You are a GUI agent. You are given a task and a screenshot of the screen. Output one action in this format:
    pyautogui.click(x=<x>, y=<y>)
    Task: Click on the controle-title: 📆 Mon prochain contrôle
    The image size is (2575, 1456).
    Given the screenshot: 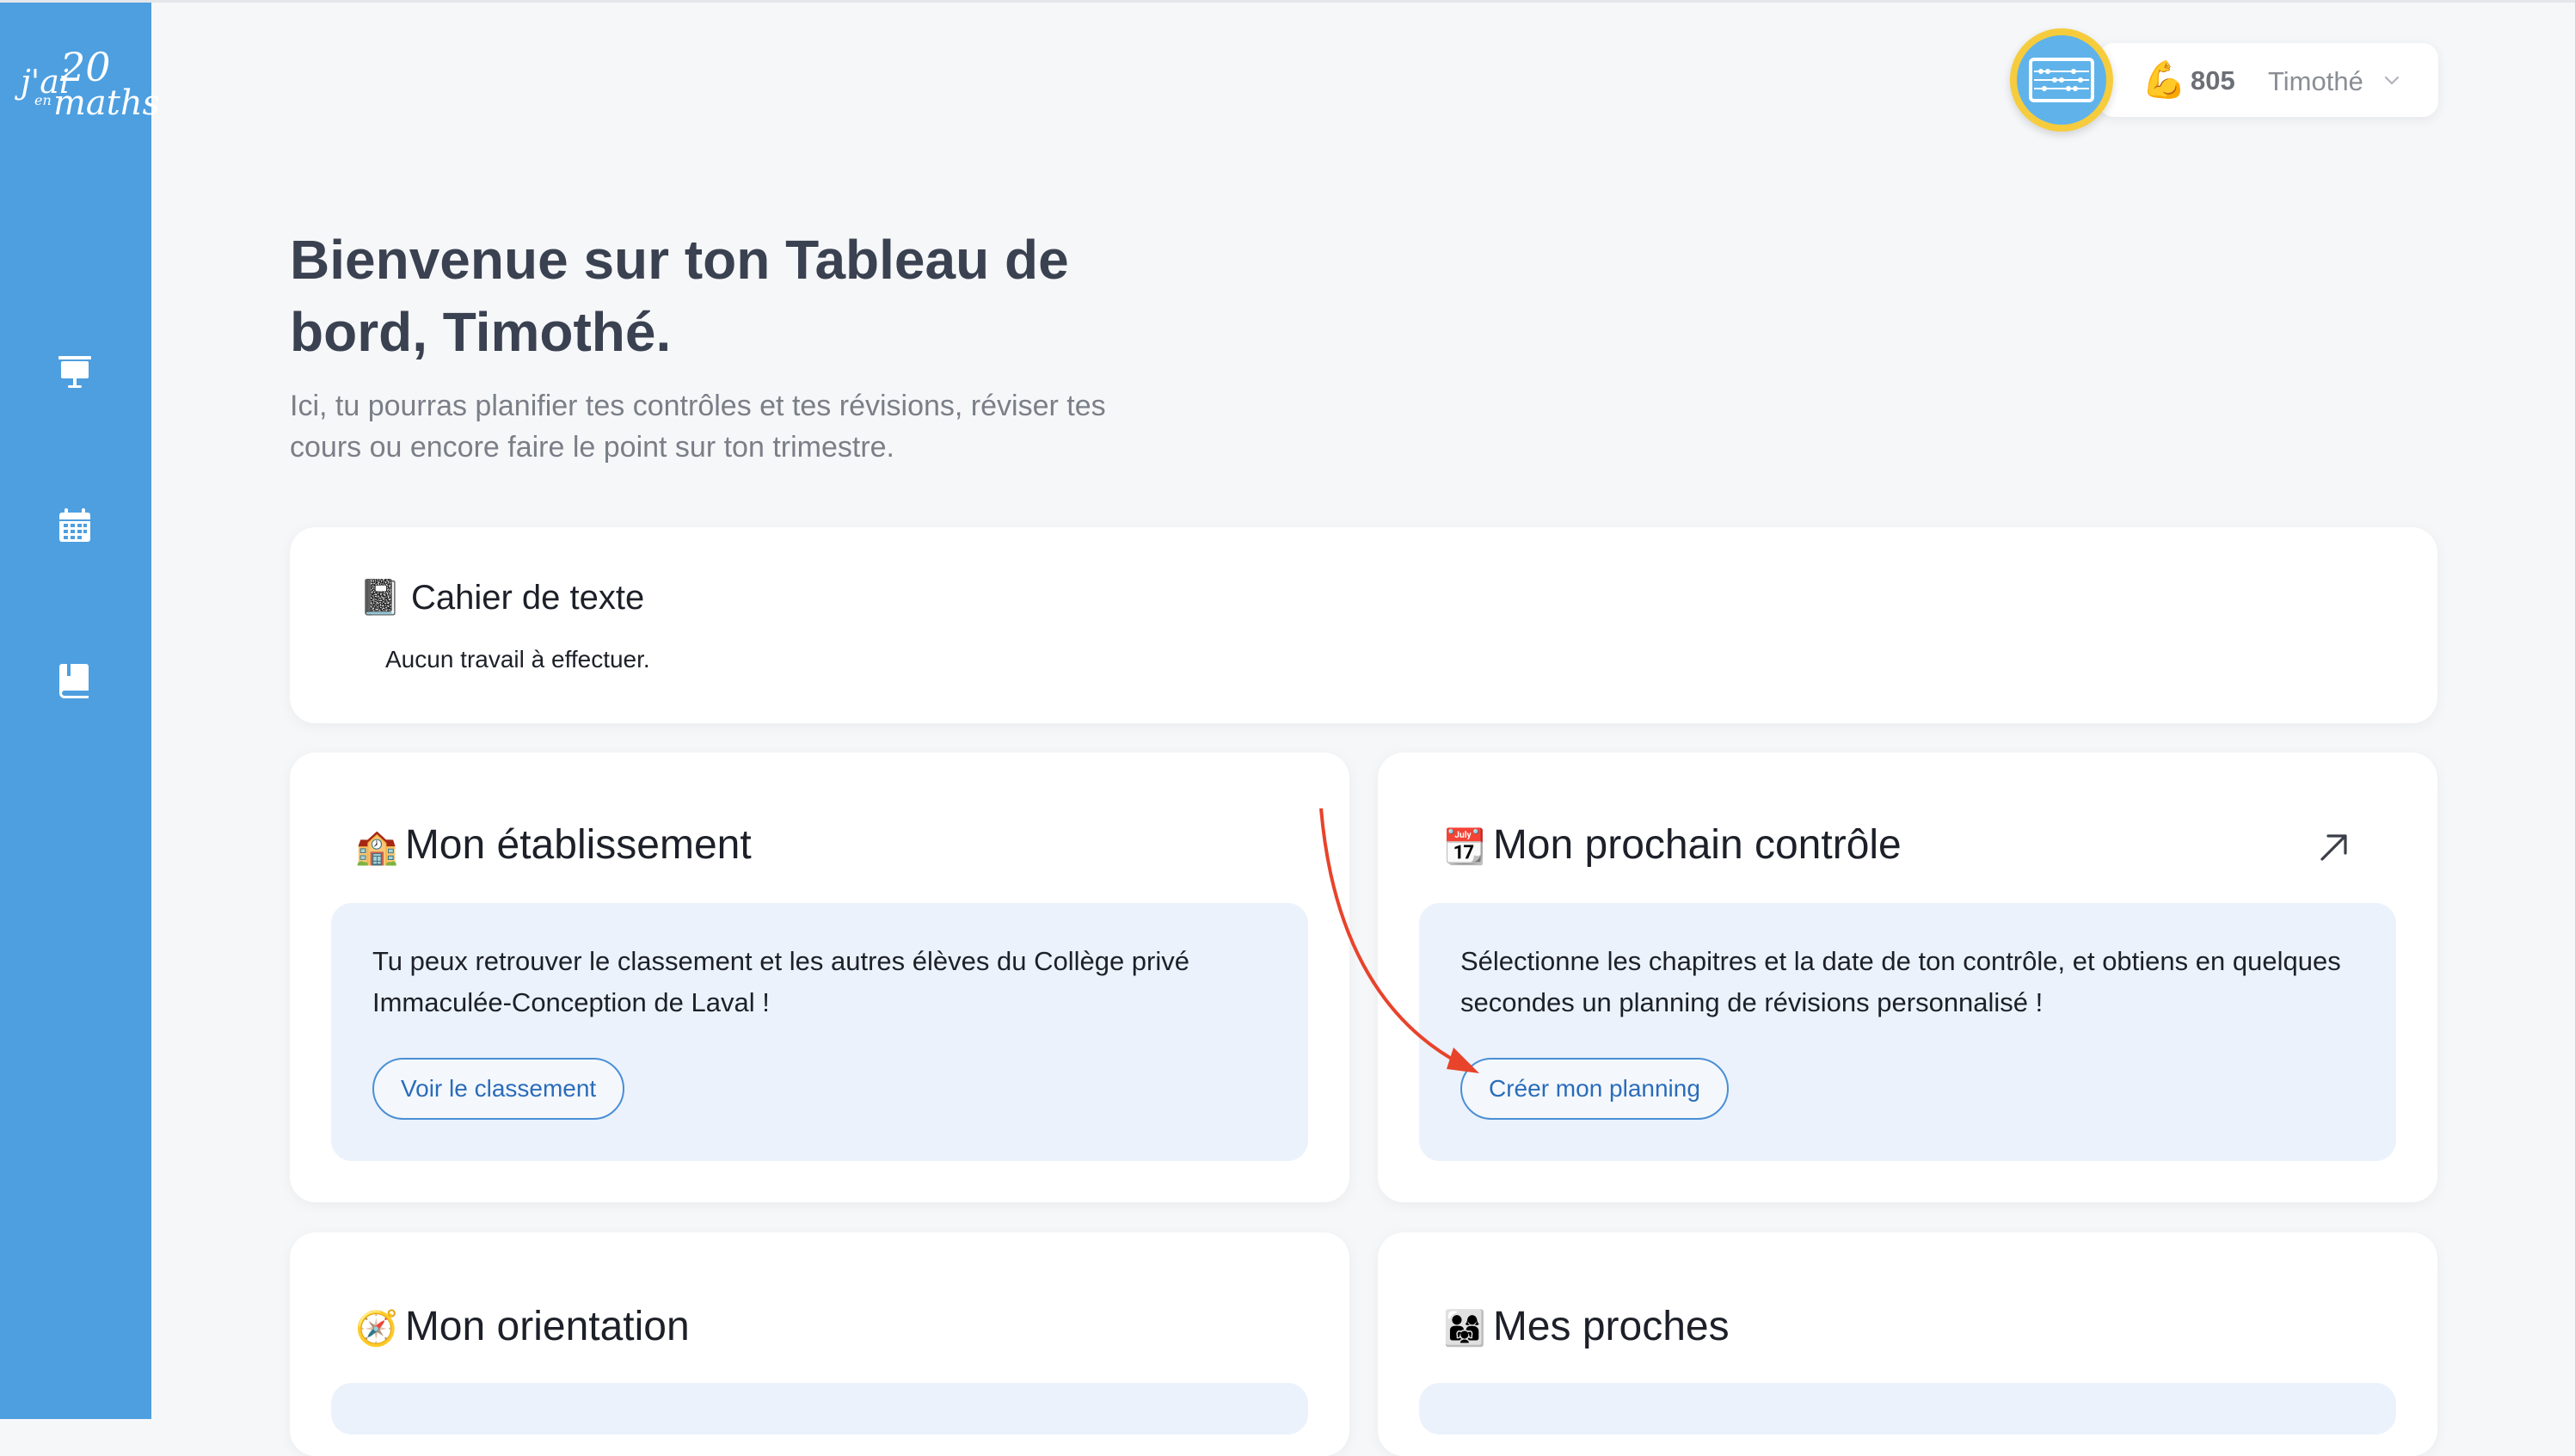 What is the action you would take?
    pyautogui.click(x=1672, y=845)
    